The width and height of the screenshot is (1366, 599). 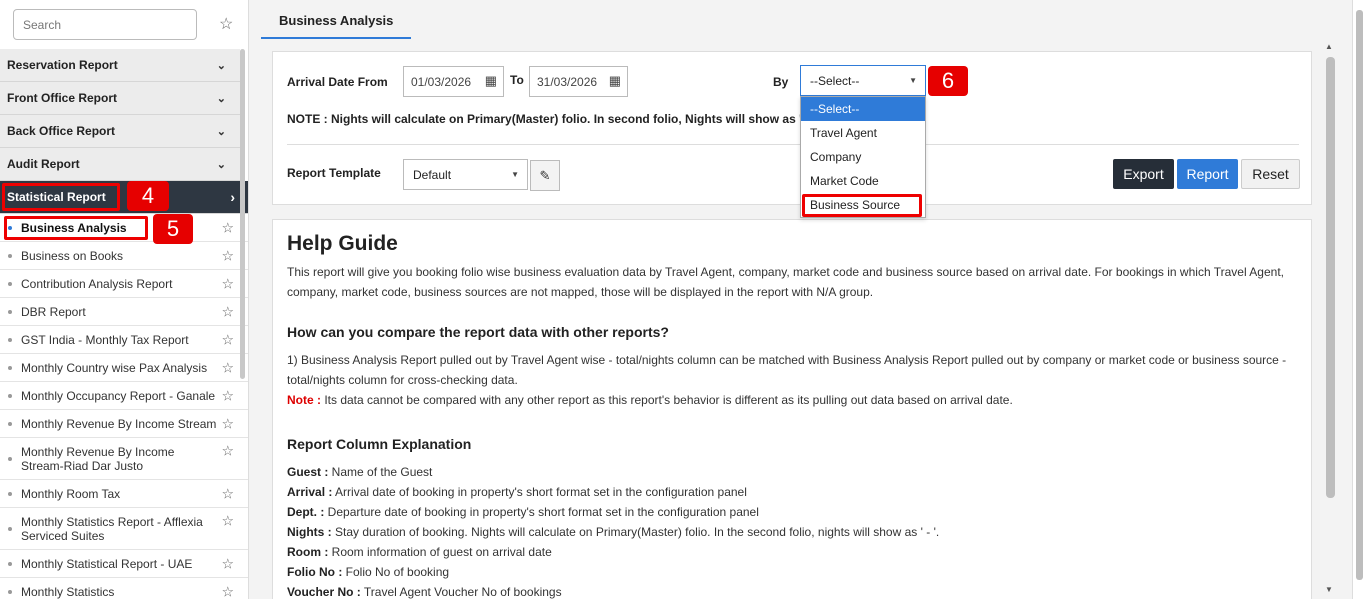 I want to click on to-date-value: 31/03/2026, so click(x=567, y=81).